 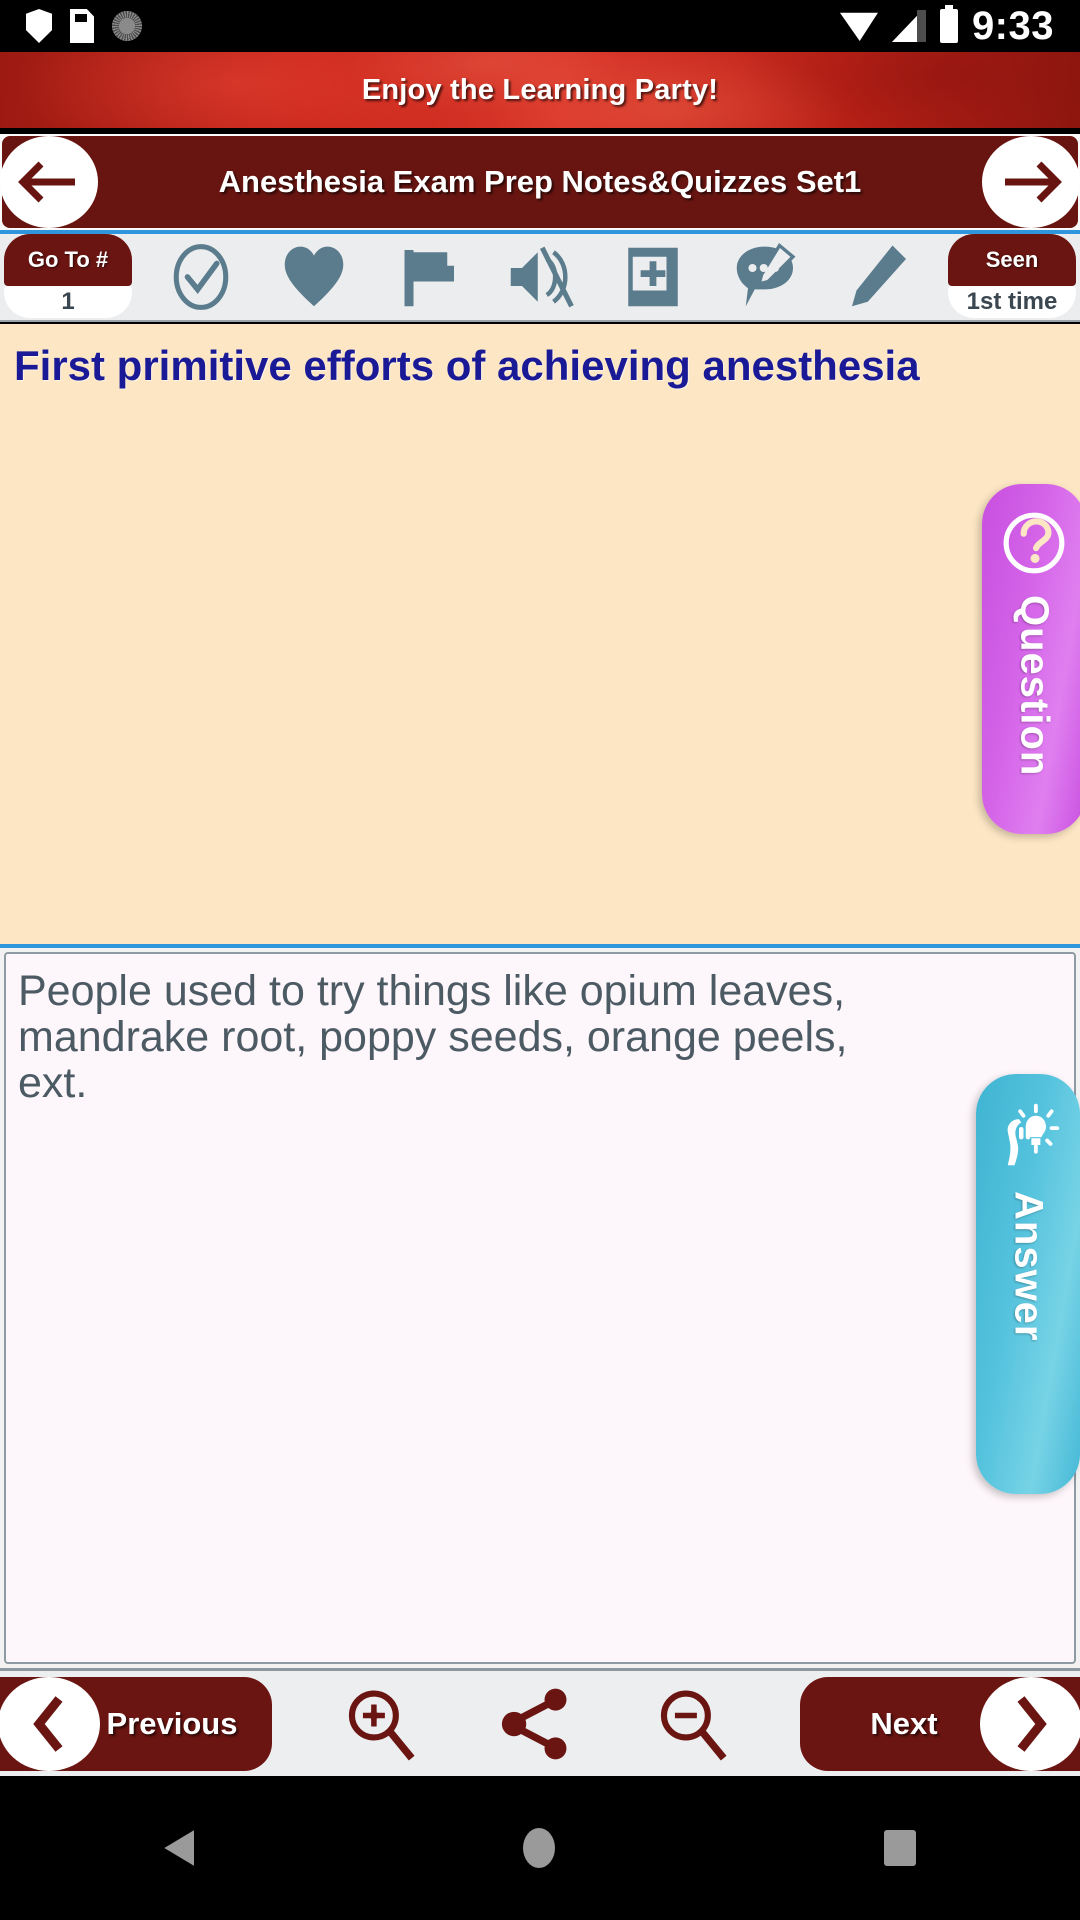 I want to click on promo-banner-text: Enjoy the Learning Party!, so click(x=540, y=89).